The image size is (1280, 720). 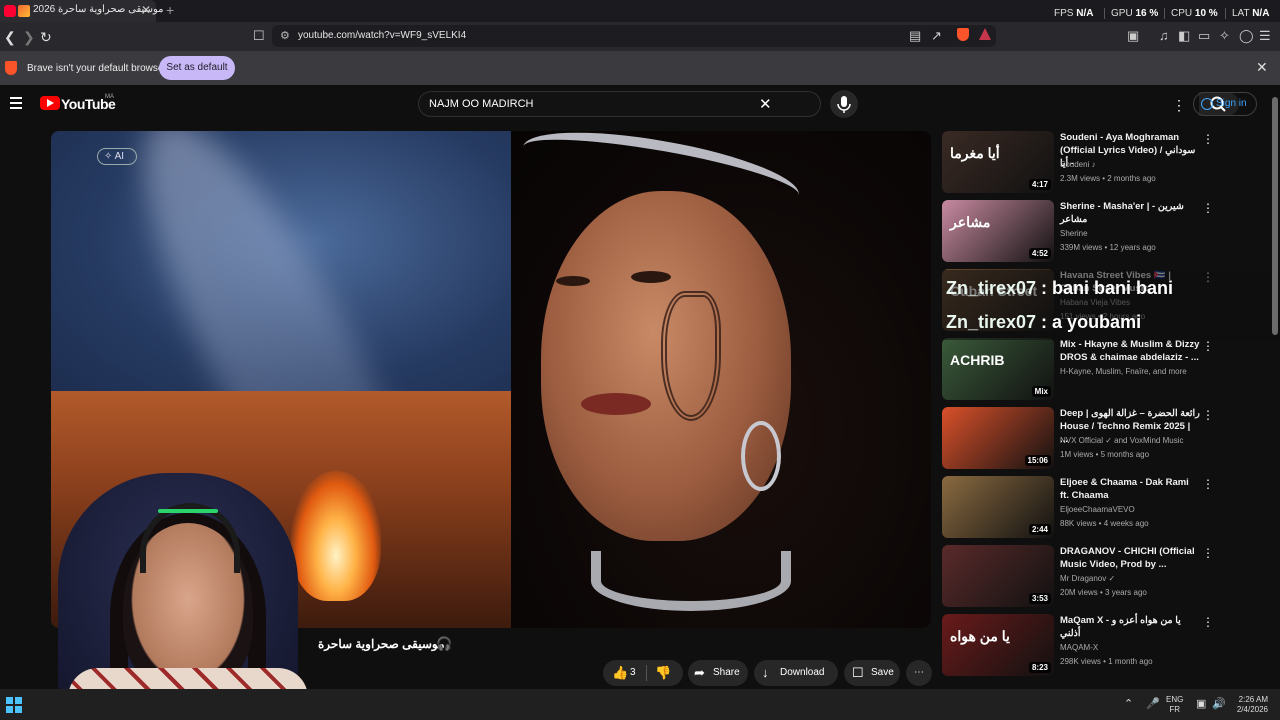 What do you see at coordinates (1275, 216) in the screenshot?
I see `page-scrollbar` at bounding box center [1275, 216].